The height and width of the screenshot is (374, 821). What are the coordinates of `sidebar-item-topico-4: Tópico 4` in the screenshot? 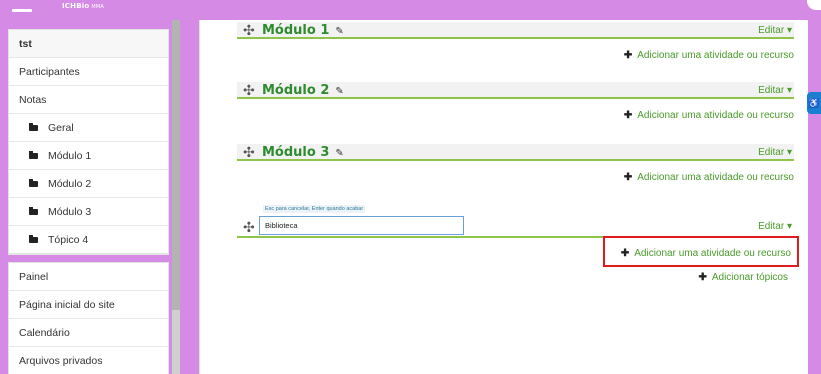 It's located at (88, 240).